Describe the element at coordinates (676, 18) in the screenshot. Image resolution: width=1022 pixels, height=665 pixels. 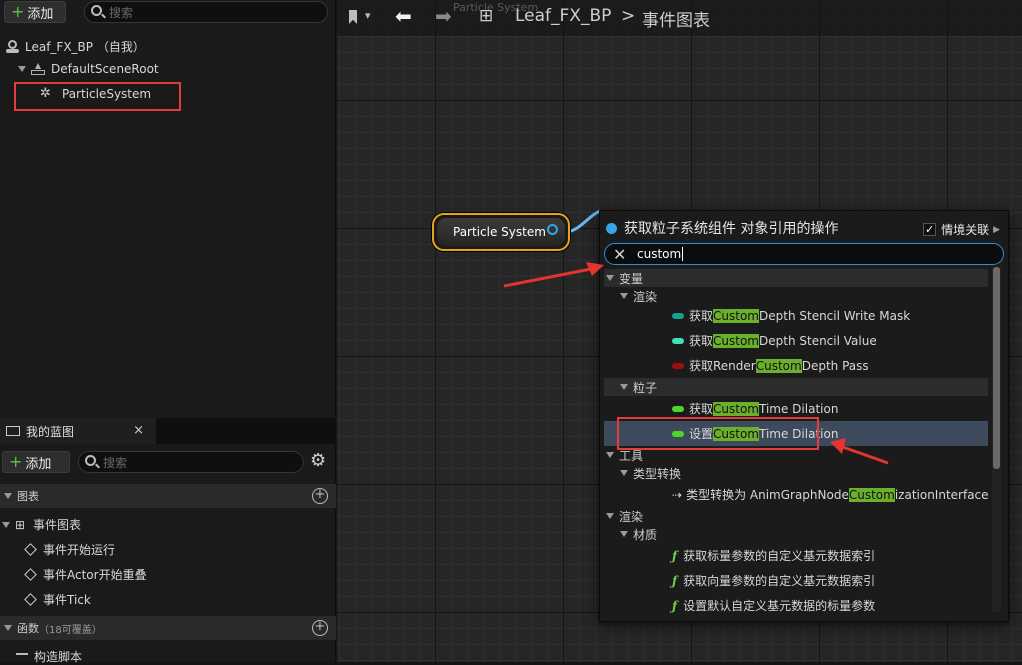
I see `breadcrumb-graph: 事件图表` at that location.